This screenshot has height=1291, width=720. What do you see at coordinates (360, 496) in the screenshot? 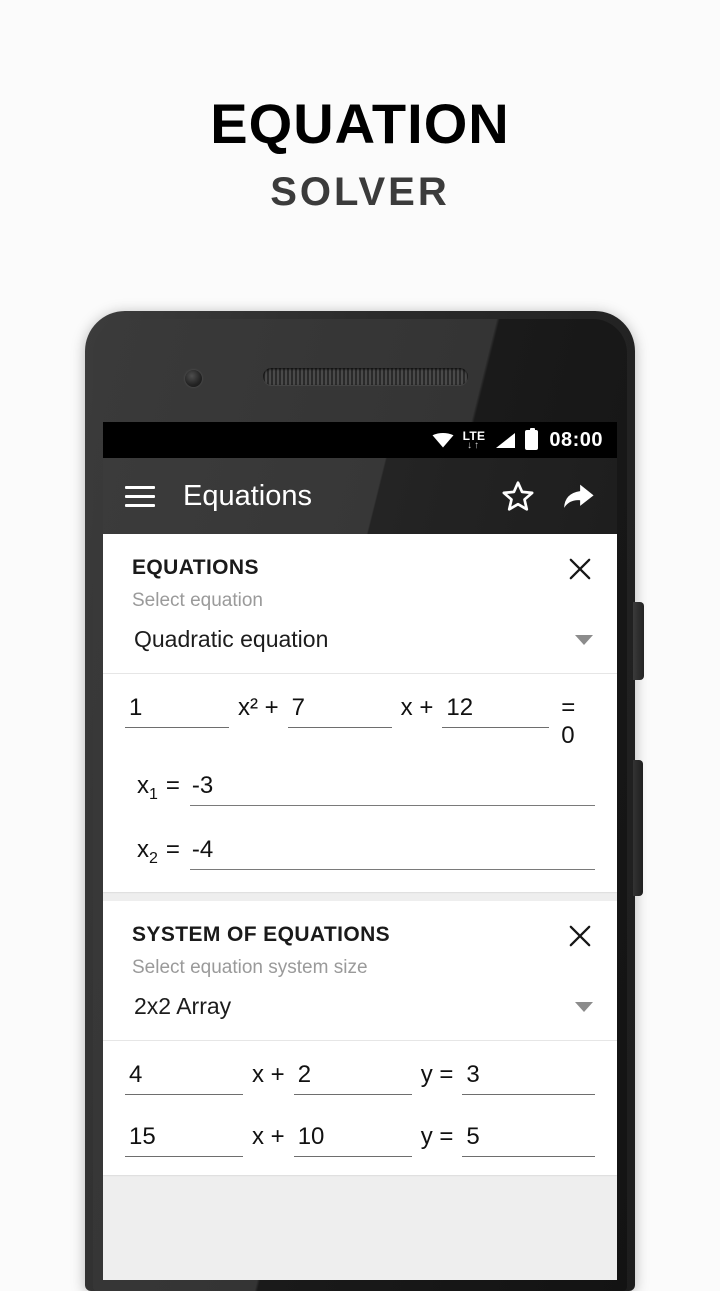
I see `app-bar: Equations` at bounding box center [360, 496].